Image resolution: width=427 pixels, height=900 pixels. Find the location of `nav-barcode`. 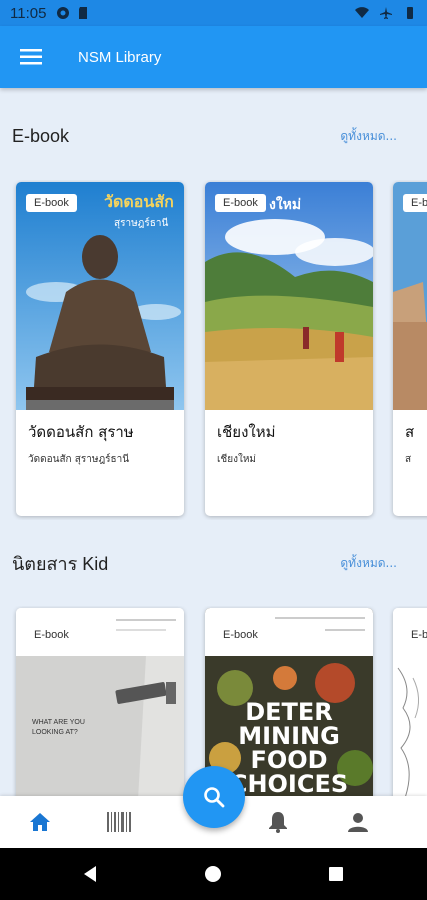

nav-barcode is located at coordinates (120, 822).